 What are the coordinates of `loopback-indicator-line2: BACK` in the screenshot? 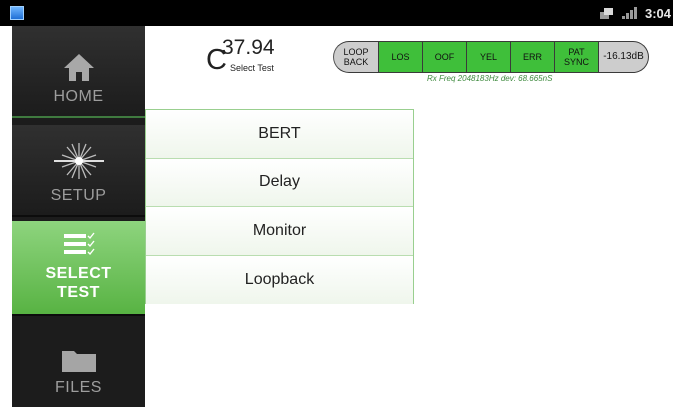 It's located at (356, 62).